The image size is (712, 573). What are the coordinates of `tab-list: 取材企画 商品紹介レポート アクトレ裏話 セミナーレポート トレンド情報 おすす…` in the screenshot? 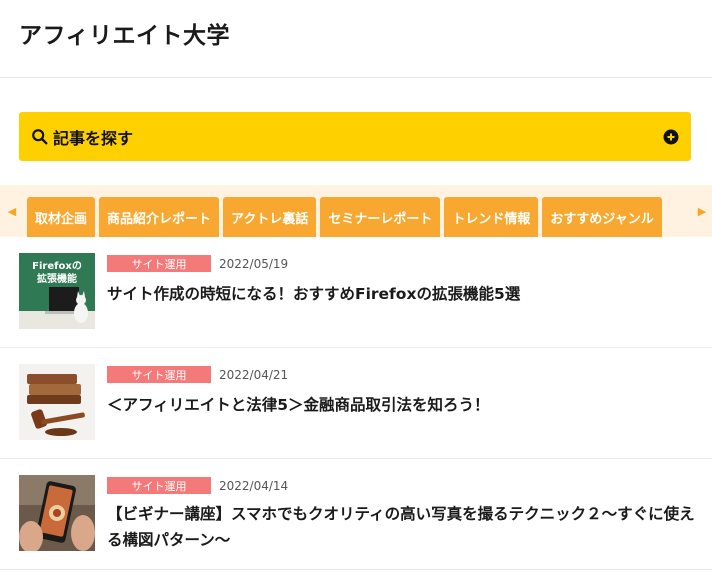 It's located at (344, 217).